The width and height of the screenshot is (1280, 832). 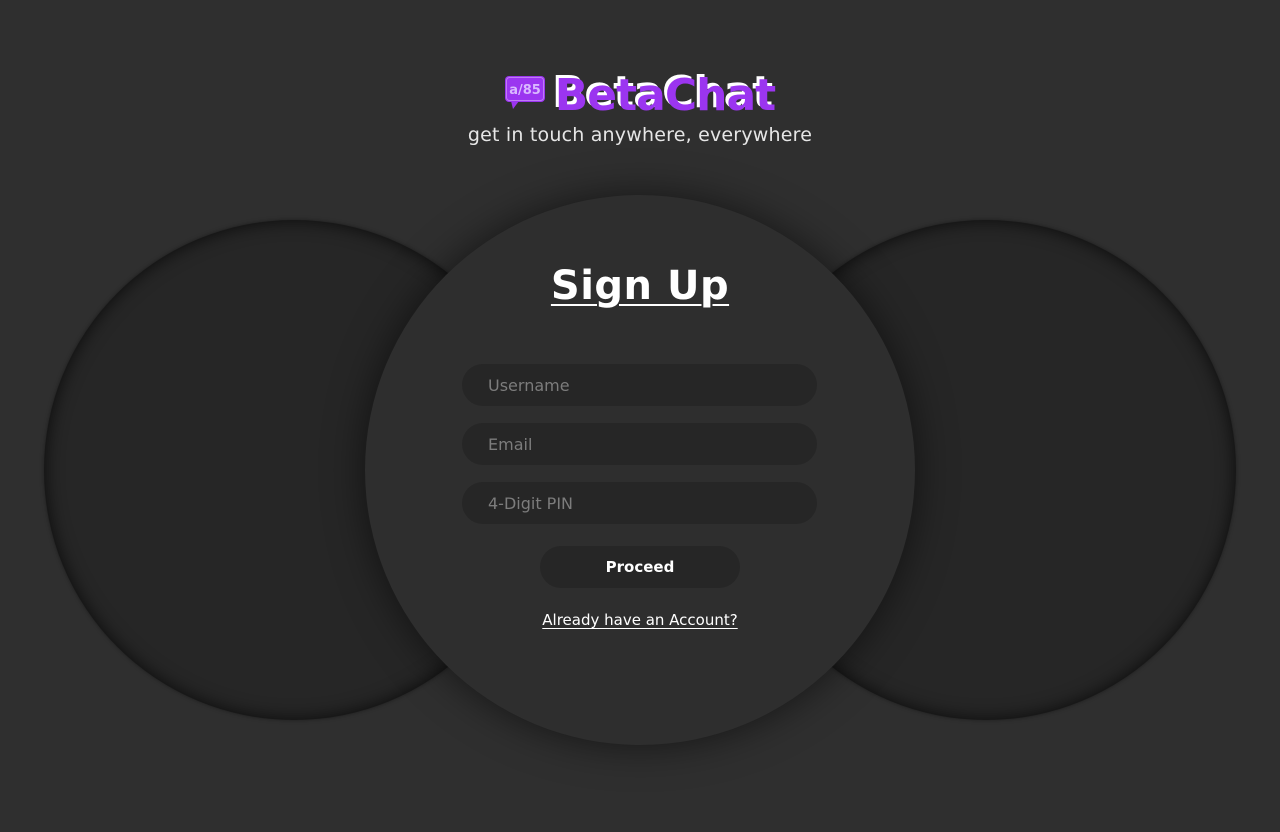 I want to click on brand-title: BetaChat, so click(x=665, y=95).